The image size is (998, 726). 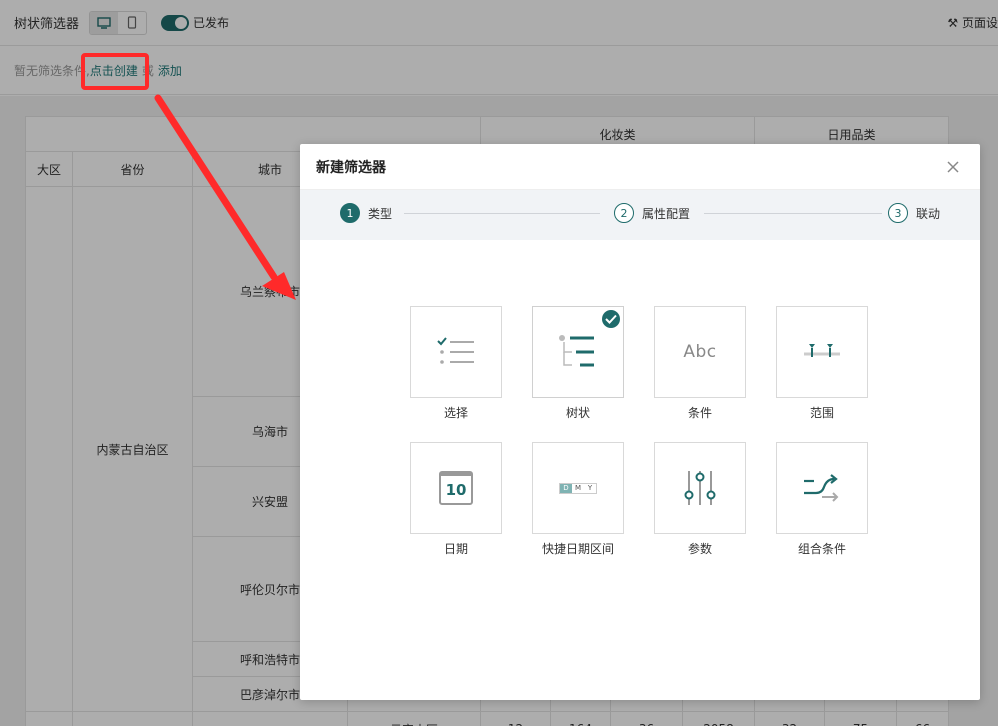 I want to click on combine-icon, so click(x=821, y=488).